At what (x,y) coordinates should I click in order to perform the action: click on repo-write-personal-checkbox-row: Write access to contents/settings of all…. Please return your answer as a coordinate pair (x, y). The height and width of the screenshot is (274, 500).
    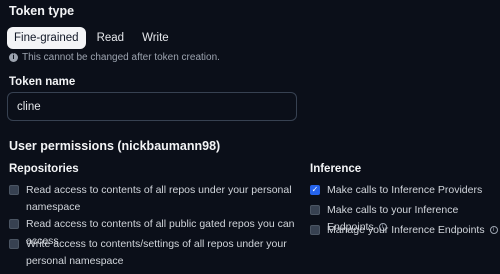
    Looking at the image, I should click on (154, 253).